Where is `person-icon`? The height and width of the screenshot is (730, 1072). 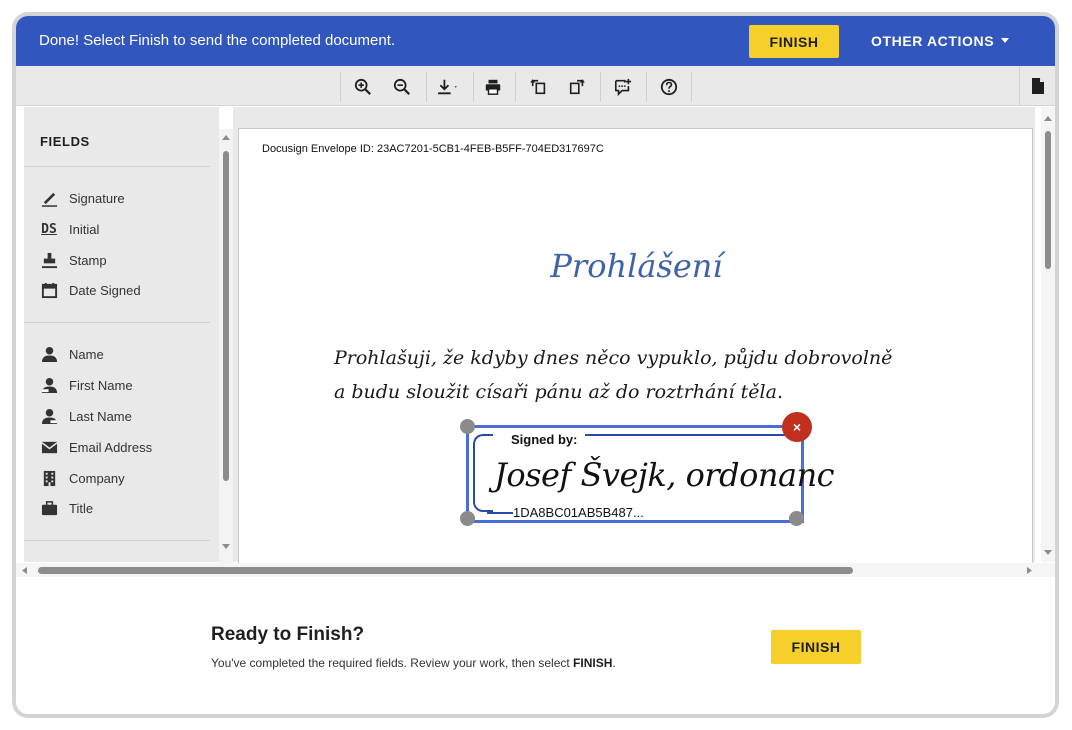
person-icon is located at coordinates (49, 354).